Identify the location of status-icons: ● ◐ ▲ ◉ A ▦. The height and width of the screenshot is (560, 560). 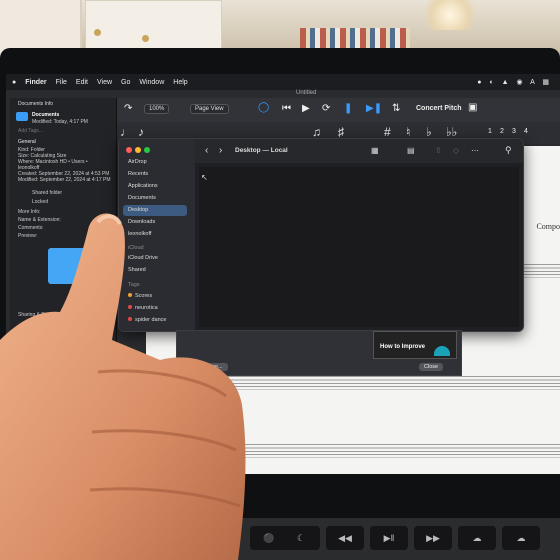
(514, 82).